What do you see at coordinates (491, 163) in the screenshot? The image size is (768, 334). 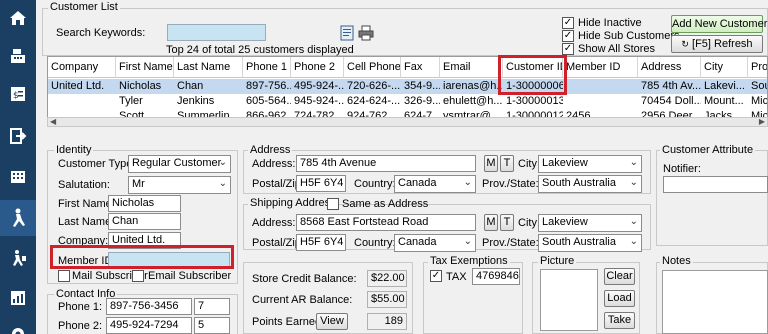 I see `map-m-button: M` at bounding box center [491, 163].